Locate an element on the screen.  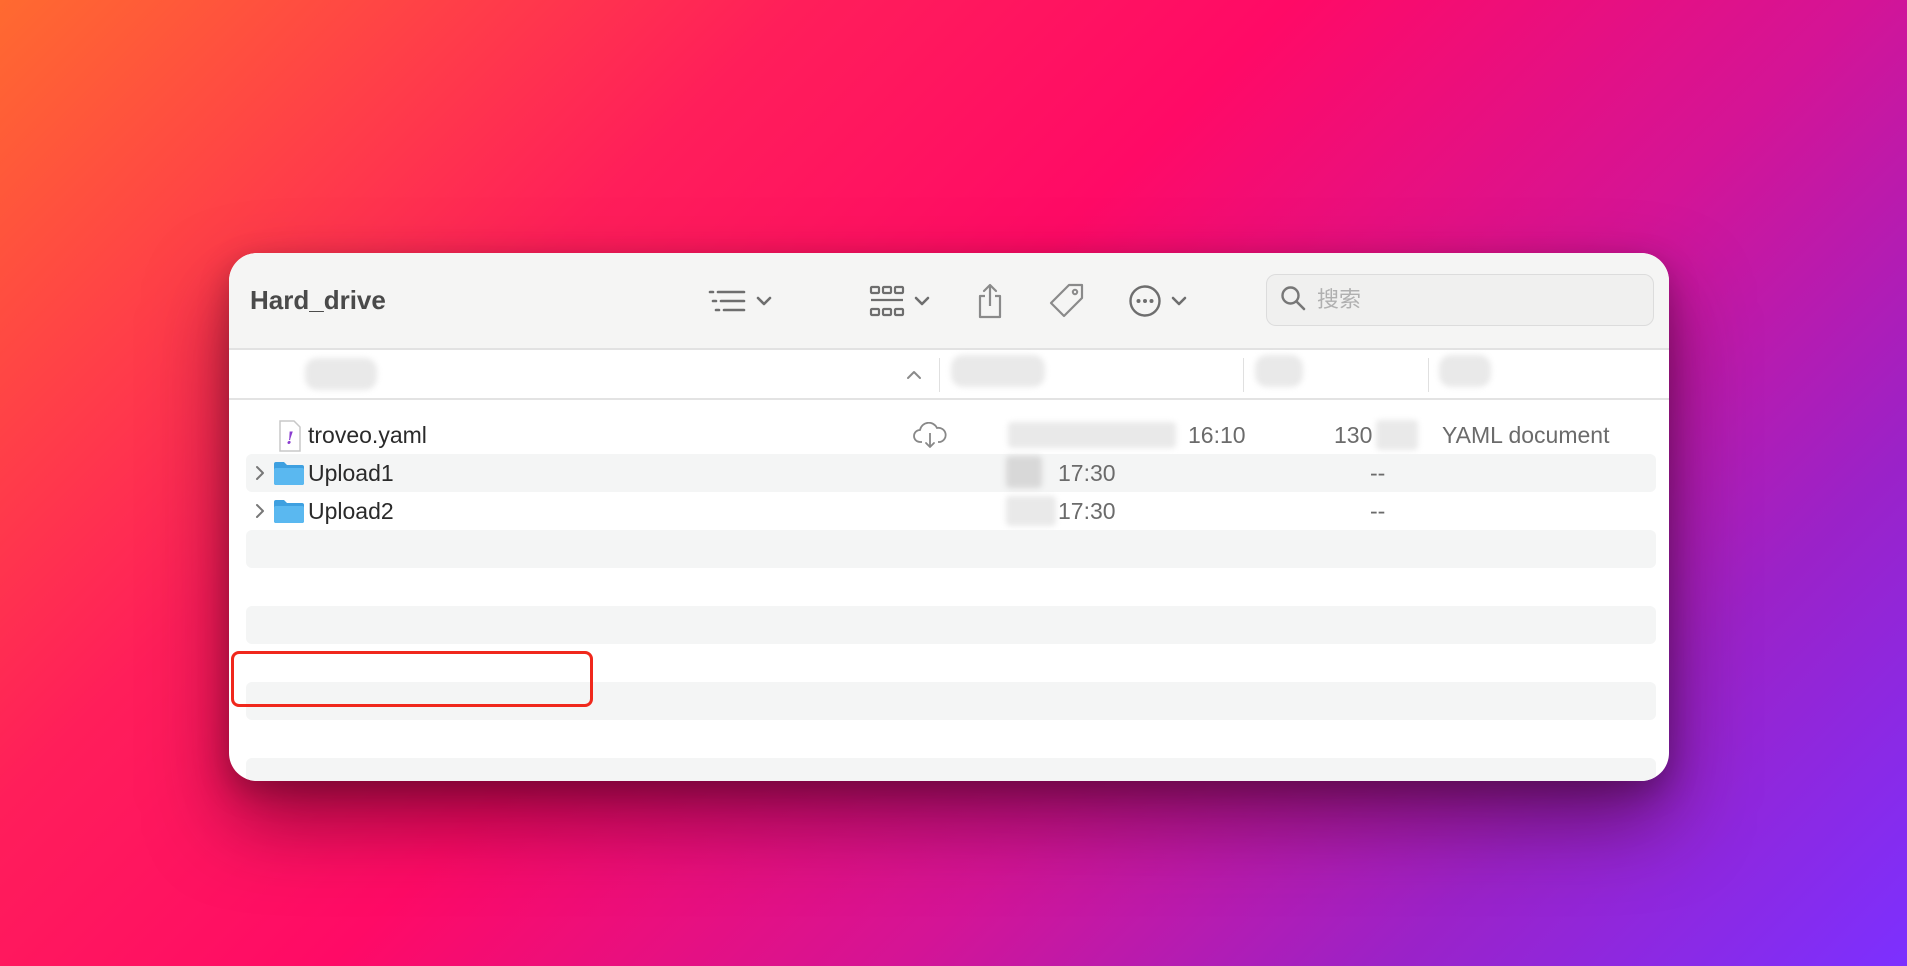
kind-column-header is located at coordinates (1465, 371).